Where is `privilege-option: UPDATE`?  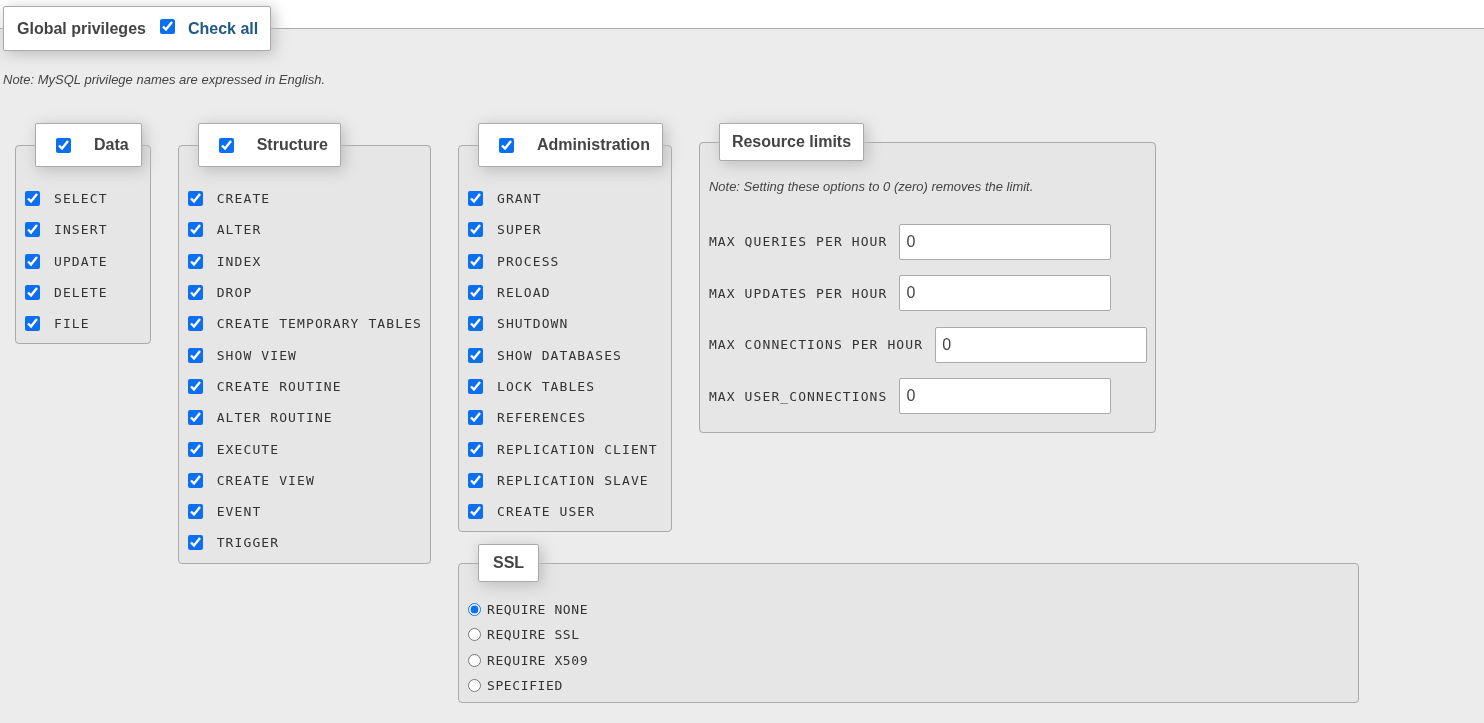 privilege-option: UPDATE is located at coordinates (83, 261).